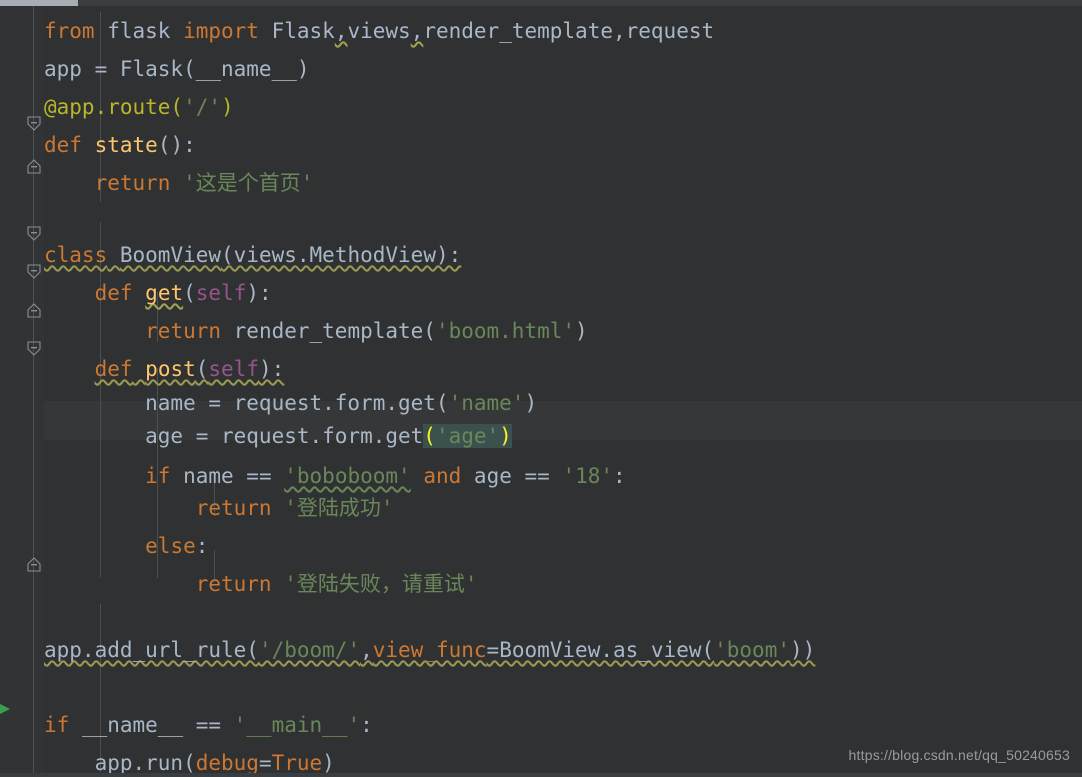 The width and height of the screenshot is (1082, 777). Describe the element at coordinates (208, 725) in the screenshot. I see `code-line-20: if __name__ == '__main__':` at that location.